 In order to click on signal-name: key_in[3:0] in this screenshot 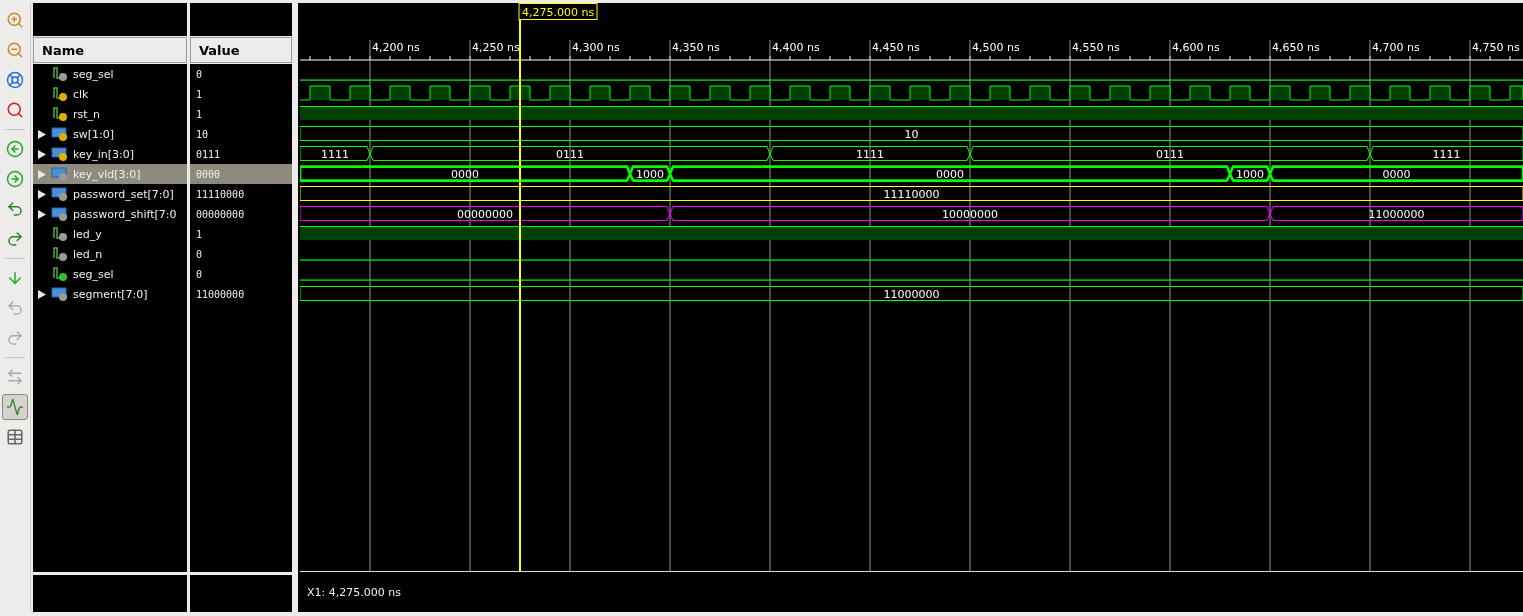, I will do `click(104, 154)`.